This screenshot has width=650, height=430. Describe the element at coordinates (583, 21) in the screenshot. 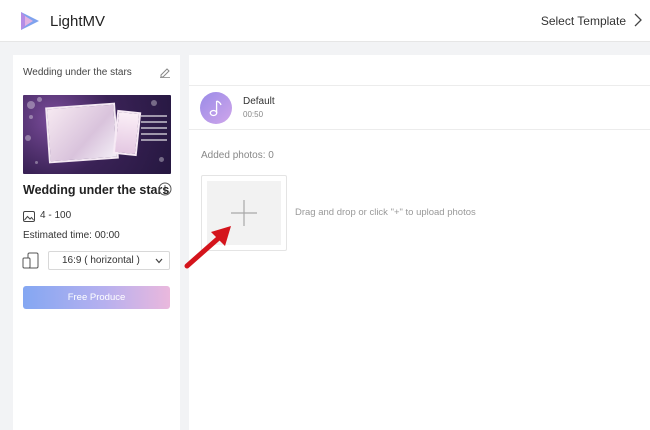

I see `select-template-link: Select Template` at that location.